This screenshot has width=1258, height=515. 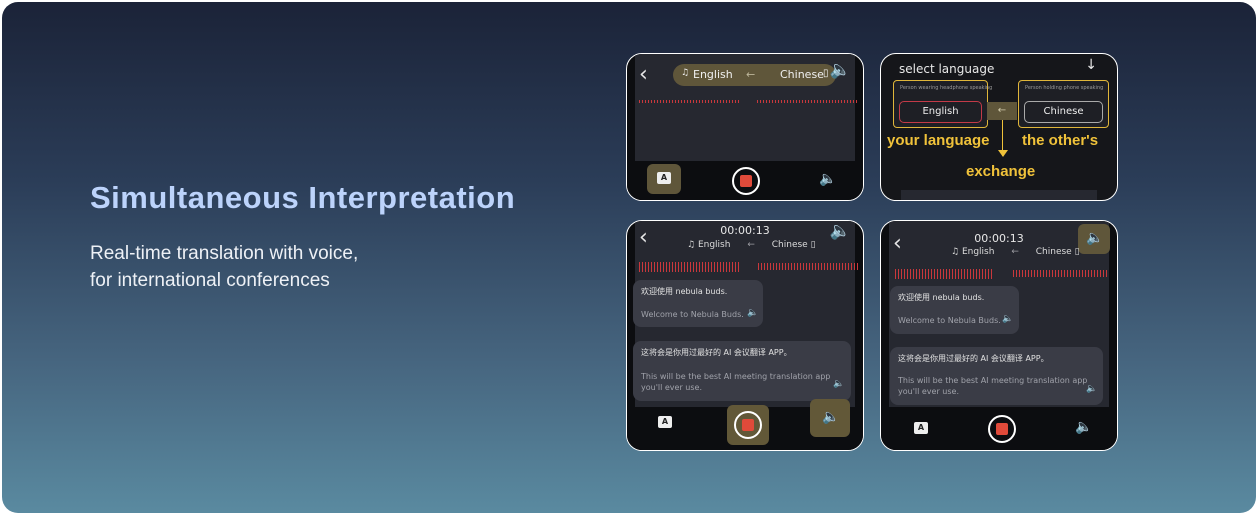 I want to click on other-language-box: Person holding phone speaking Chinese, so click(x=1063, y=104).